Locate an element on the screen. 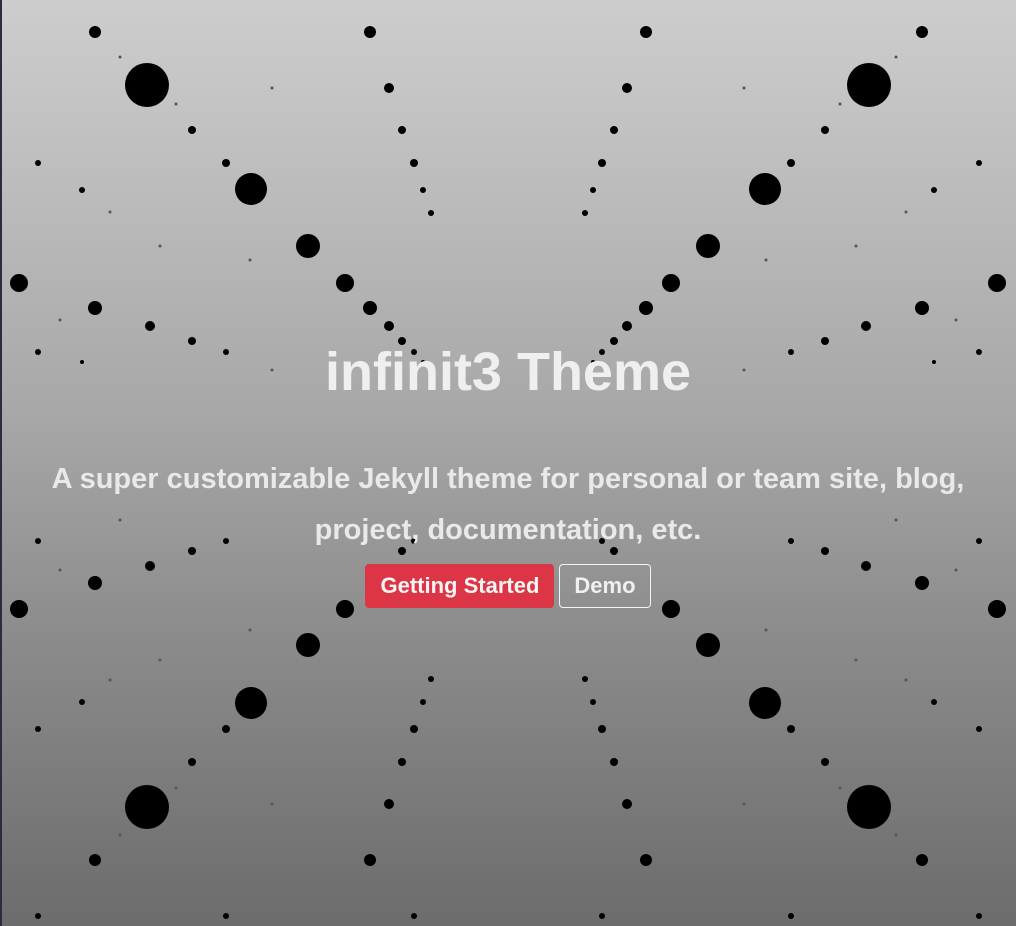  getting-started-button: Getting Started is located at coordinates (460, 586).